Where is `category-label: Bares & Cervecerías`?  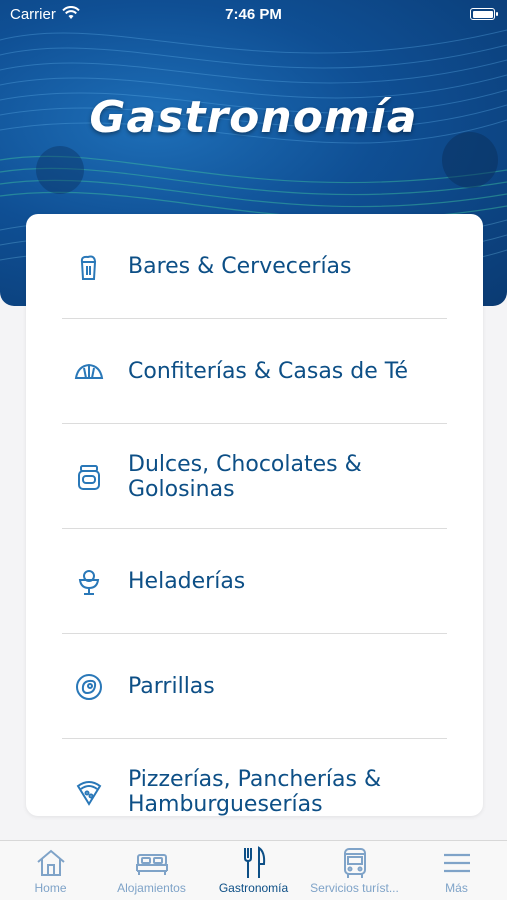 category-label: Bares & Cervecerías is located at coordinates (240, 266).